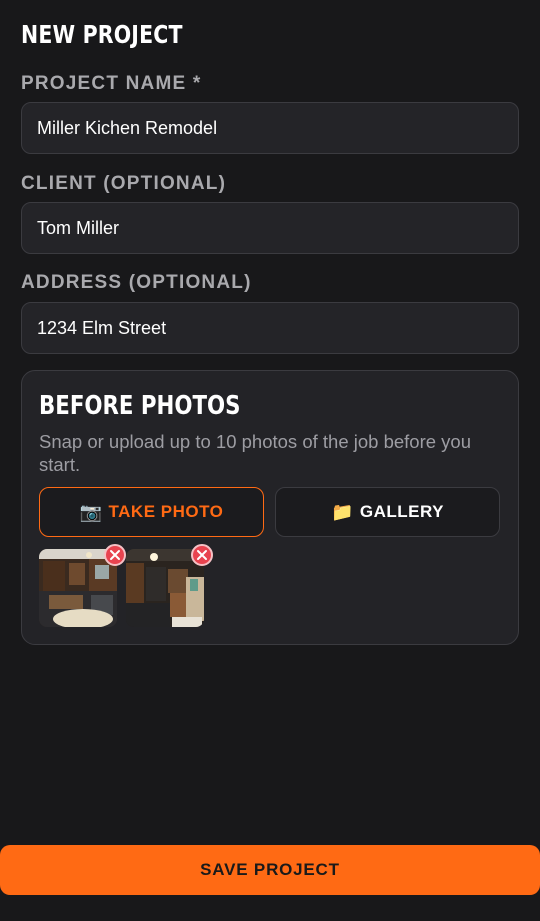 This screenshot has height=921, width=540. What do you see at coordinates (136, 282) in the screenshot?
I see `address-label: ADDRESS (OPTIONAL)` at bounding box center [136, 282].